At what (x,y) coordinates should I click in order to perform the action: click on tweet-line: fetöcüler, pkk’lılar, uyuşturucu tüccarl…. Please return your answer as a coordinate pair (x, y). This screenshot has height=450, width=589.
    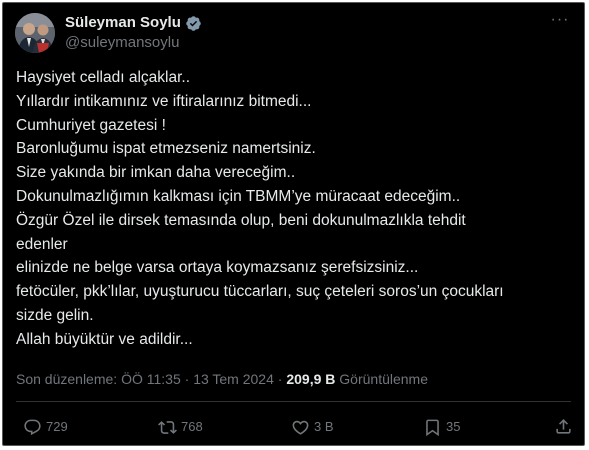
    Looking at the image, I should click on (260, 292).